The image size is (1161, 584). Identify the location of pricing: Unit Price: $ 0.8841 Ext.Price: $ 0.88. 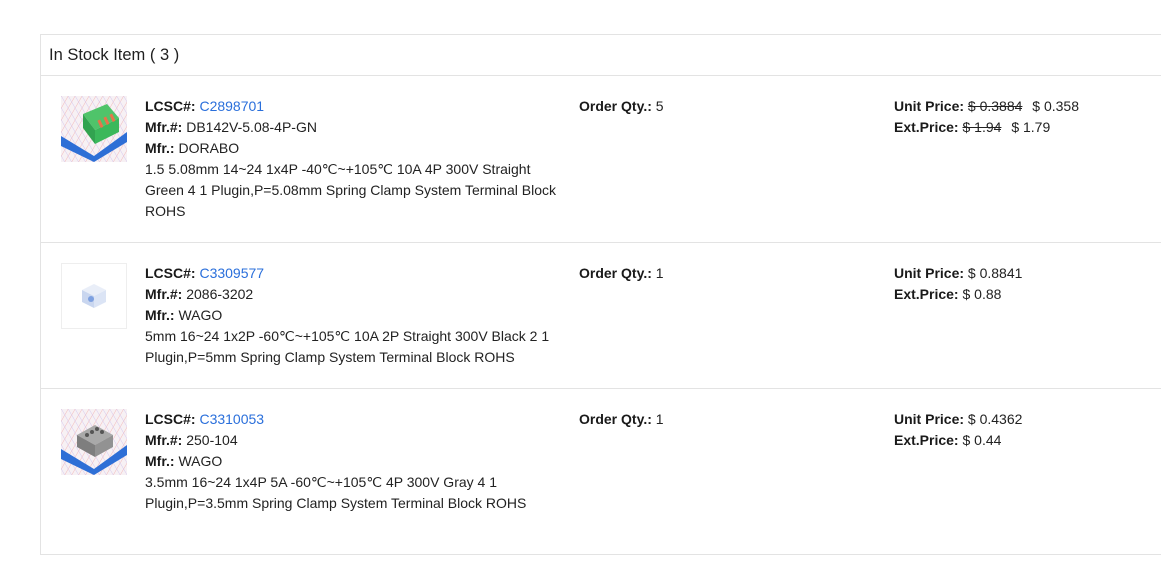
(958, 284).